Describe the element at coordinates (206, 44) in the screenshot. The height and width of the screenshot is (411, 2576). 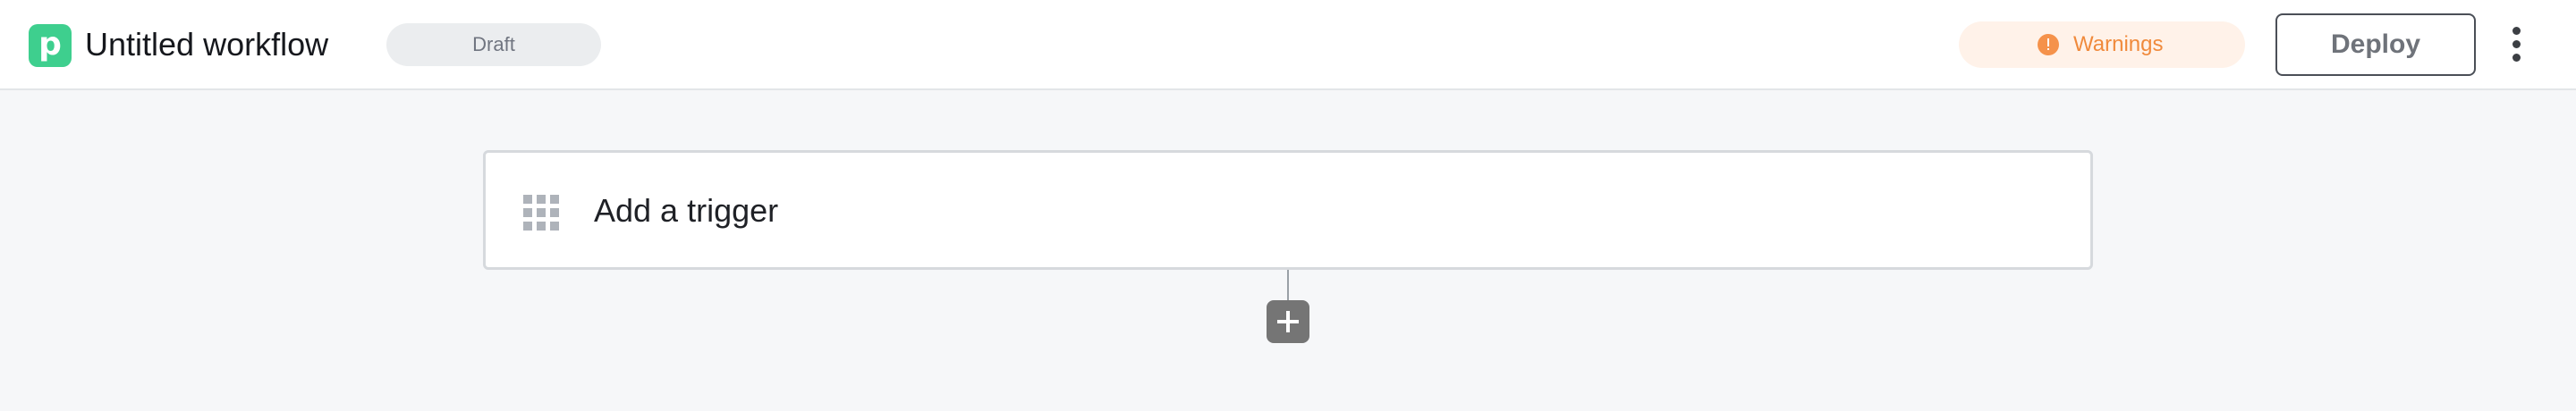
I see `workflow-title: Untitled workflow` at that location.